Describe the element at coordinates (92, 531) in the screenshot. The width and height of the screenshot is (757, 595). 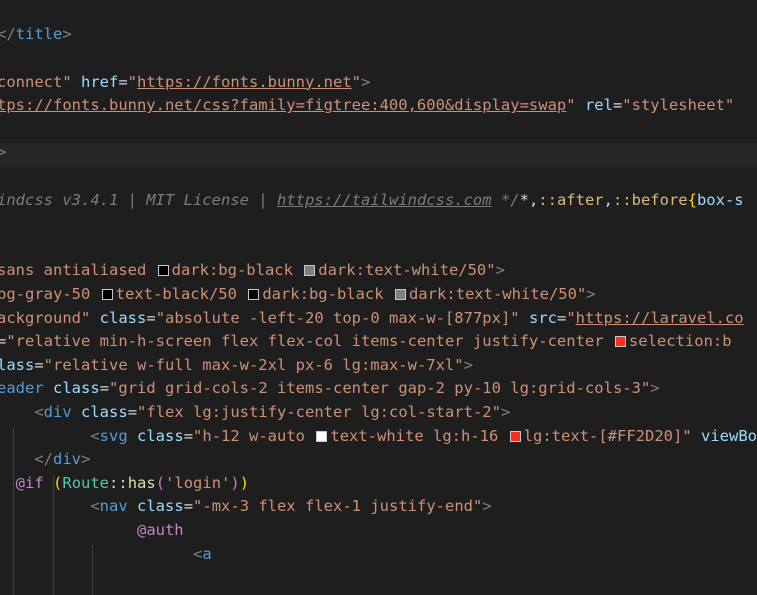
I see `code-line: @auth` at that location.